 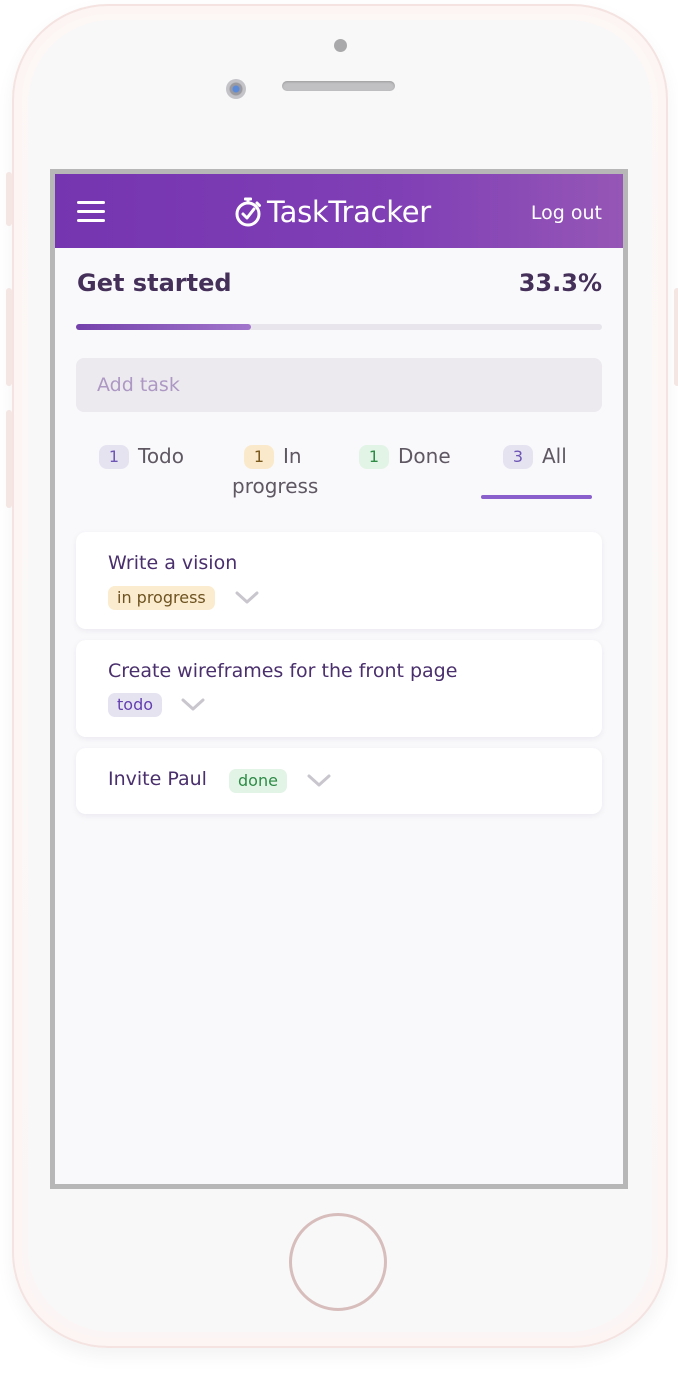 What do you see at coordinates (535, 456) in the screenshot?
I see `tab-all: 3 All` at bounding box center [535, 456].